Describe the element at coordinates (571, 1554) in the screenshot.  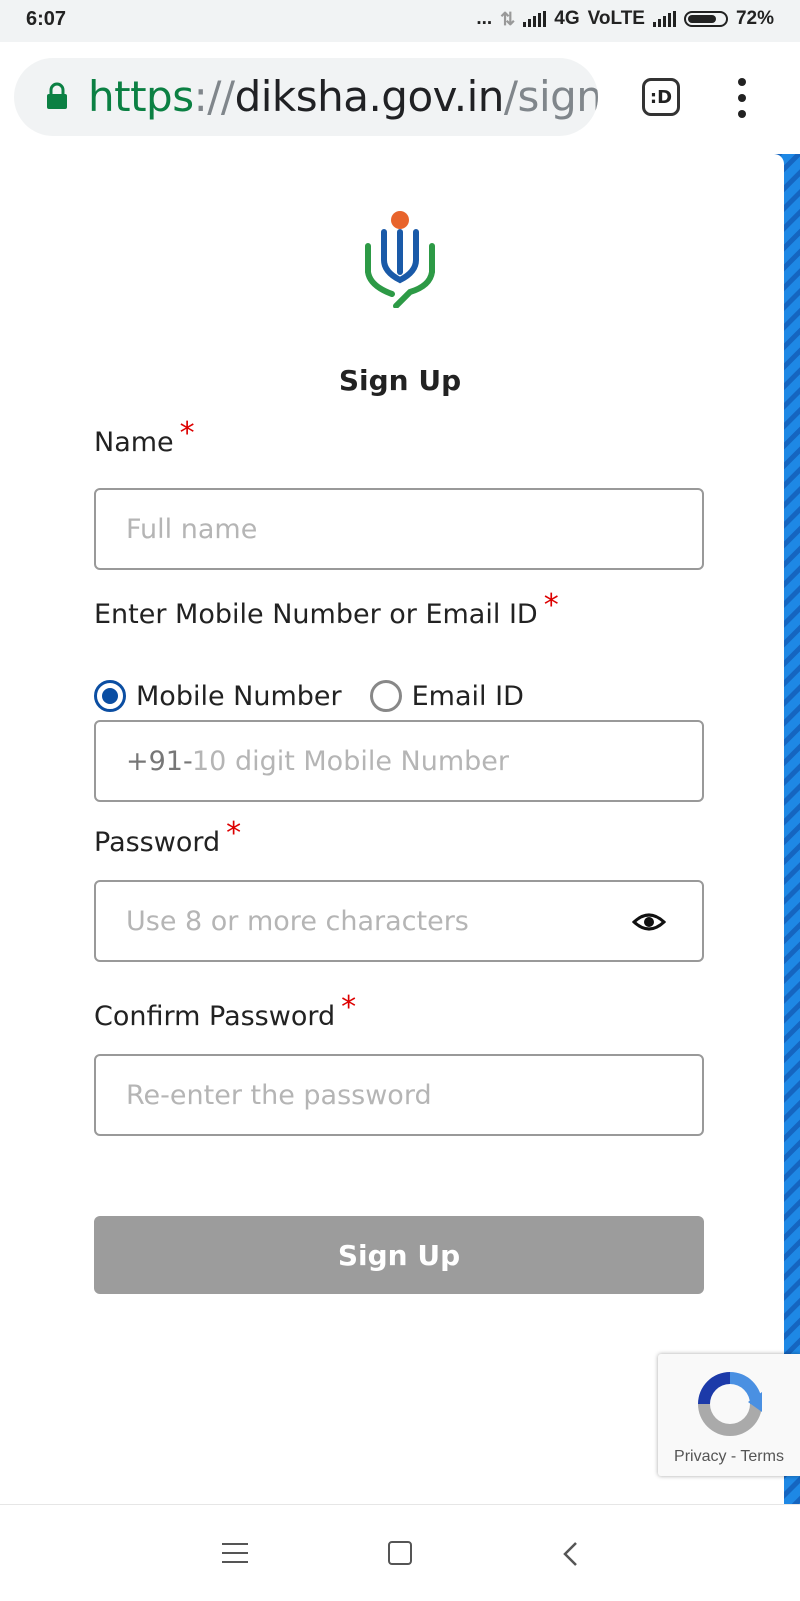
I see `back-icon` at that location.